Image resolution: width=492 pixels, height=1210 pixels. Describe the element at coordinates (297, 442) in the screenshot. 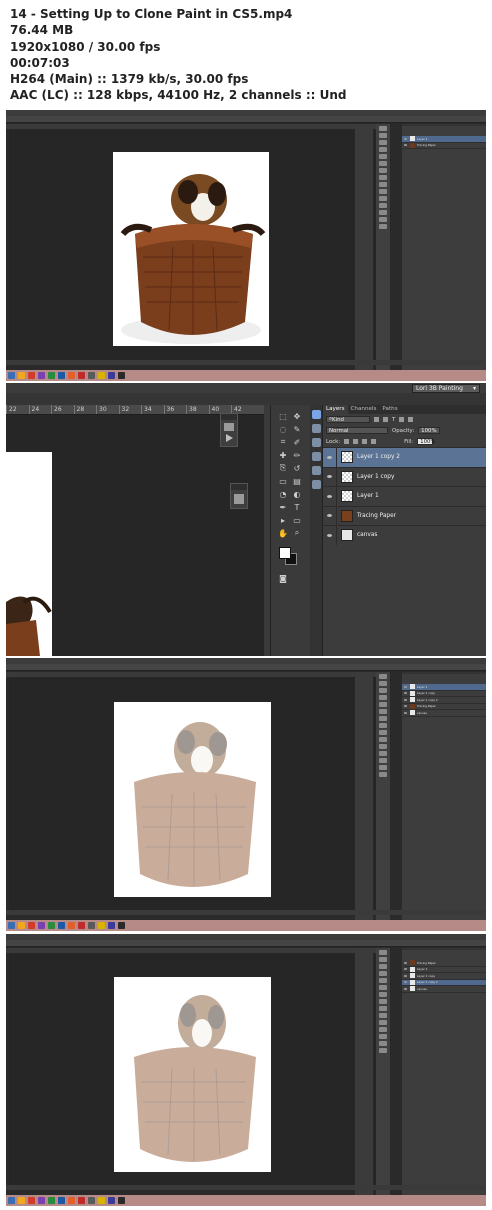

I see `eyedropper-tool-icon: ✐` at that location.